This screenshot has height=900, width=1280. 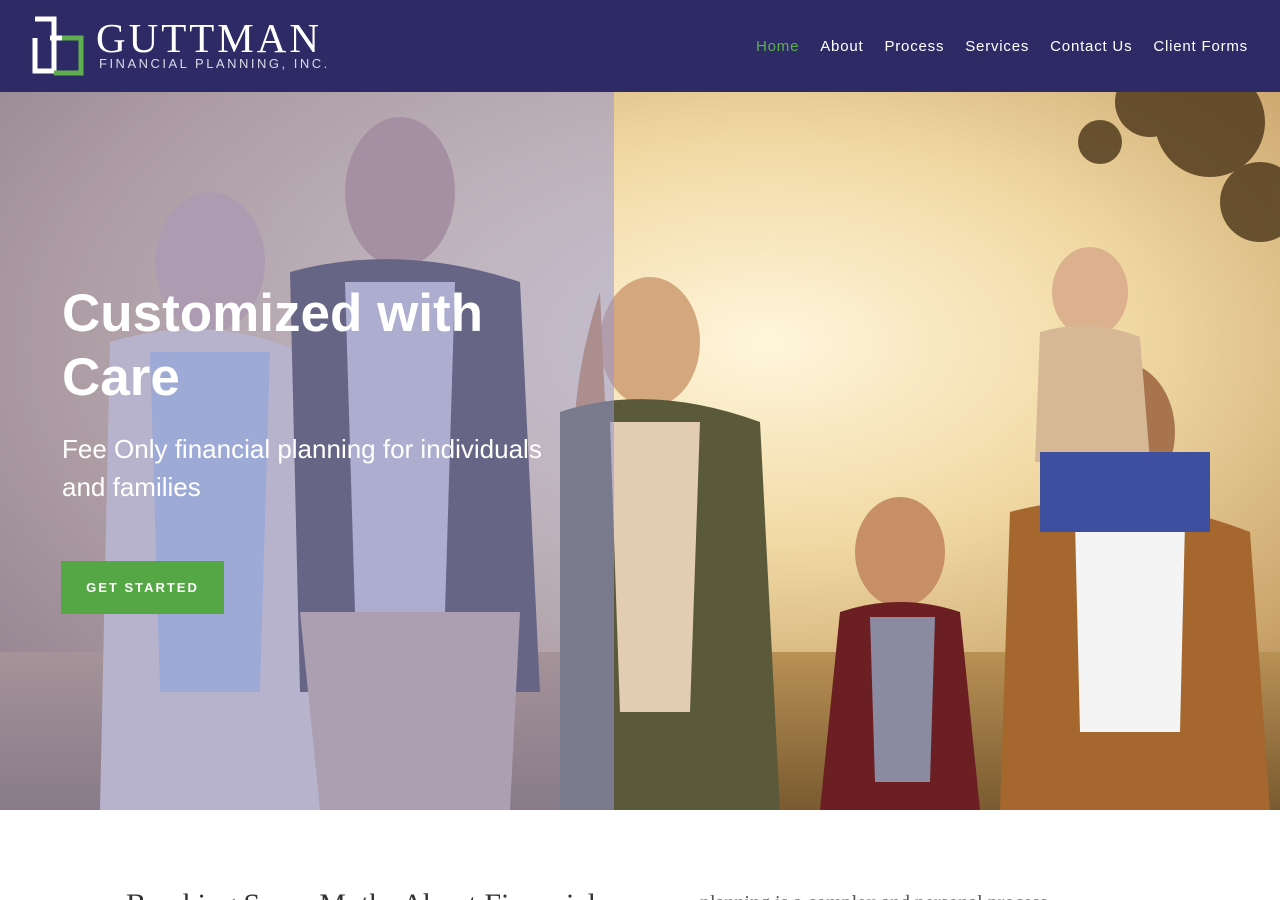 I want to click on nav-process: Process, so click(x=914, y=46).